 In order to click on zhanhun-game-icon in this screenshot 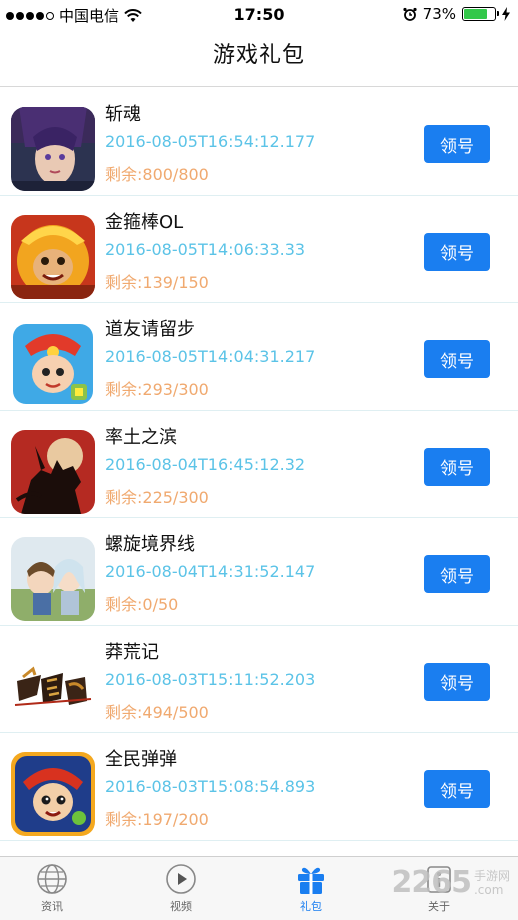, I will do `click(53, 149)`.